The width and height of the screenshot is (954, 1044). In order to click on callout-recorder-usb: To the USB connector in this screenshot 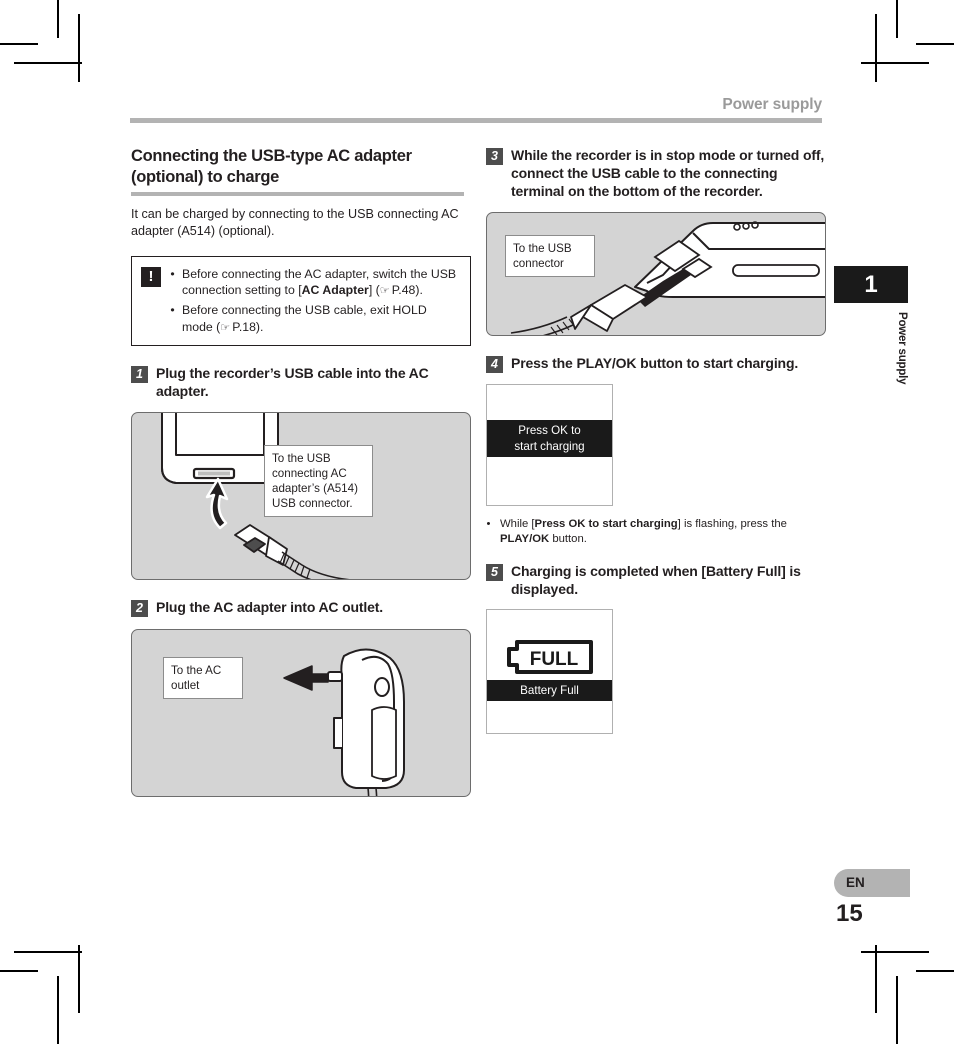, I will do `click(550, 256)`.